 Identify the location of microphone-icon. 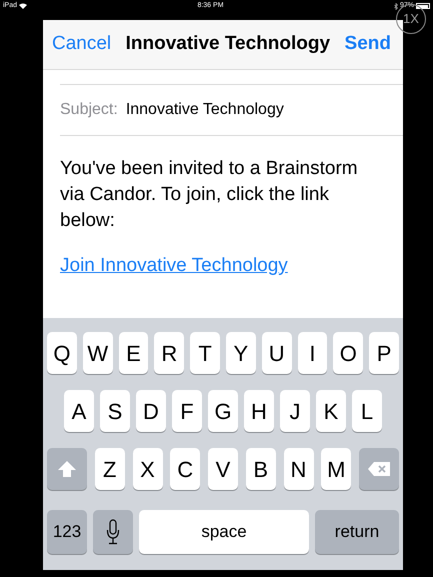
(113, 532).